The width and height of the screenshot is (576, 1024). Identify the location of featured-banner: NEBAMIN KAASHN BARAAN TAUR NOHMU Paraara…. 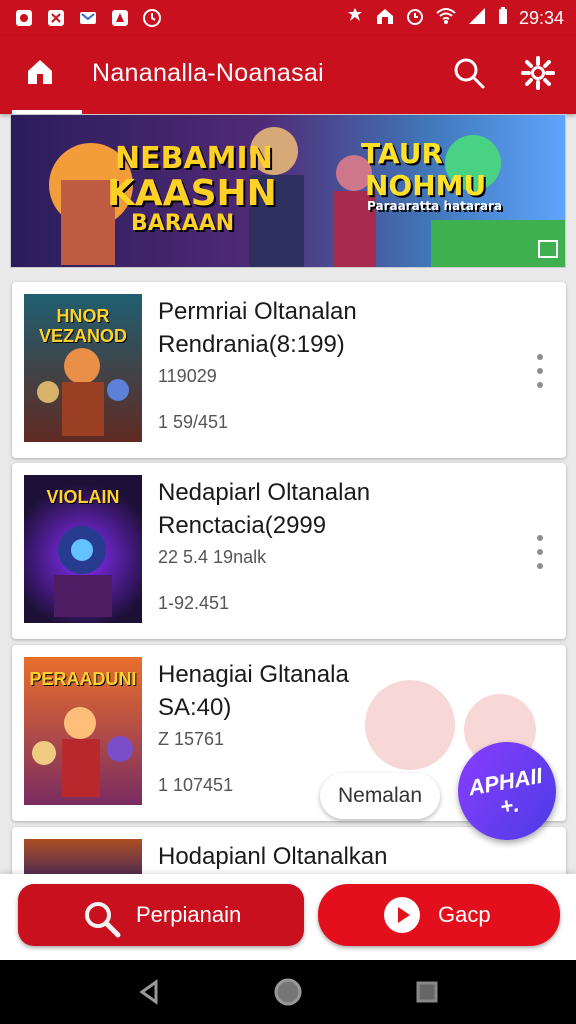
(288, 191).